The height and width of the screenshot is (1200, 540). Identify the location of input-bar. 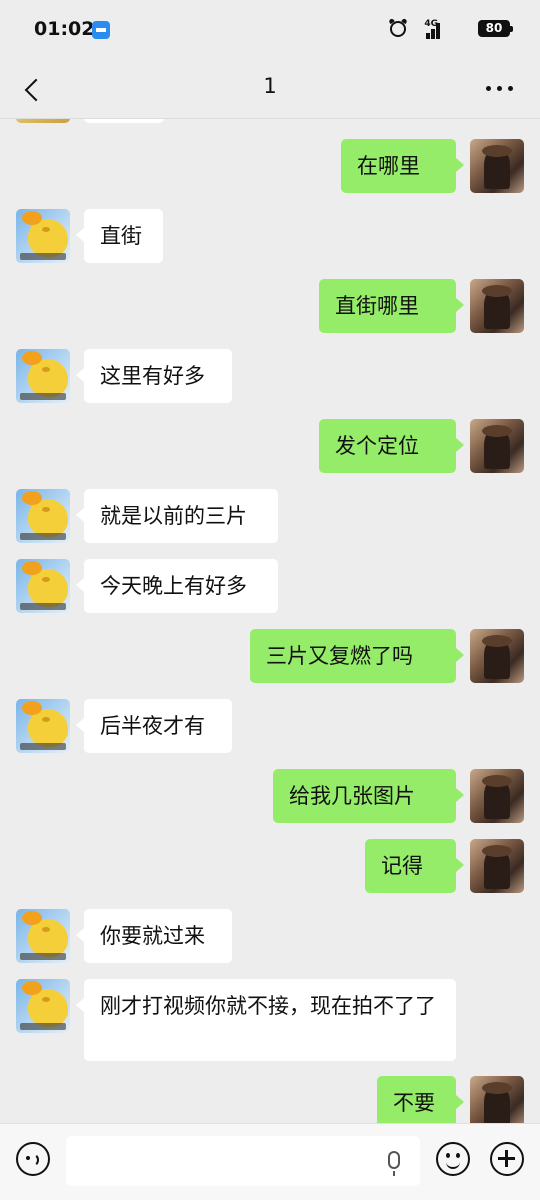
(270, 1161).